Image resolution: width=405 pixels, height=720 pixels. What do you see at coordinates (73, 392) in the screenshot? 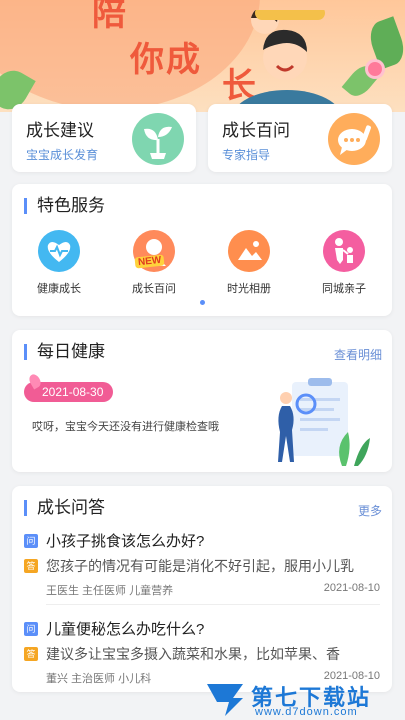
I see `health-date: 2021-08-30` at bounding box center [73, 392].